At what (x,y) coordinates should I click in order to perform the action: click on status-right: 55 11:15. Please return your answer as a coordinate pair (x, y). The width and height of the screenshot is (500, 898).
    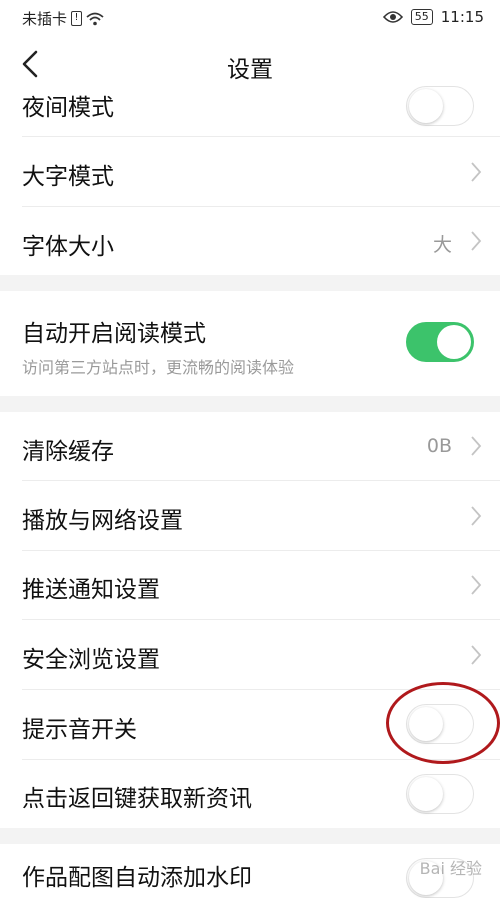
    Looking at the image, I should click on (433, 17).